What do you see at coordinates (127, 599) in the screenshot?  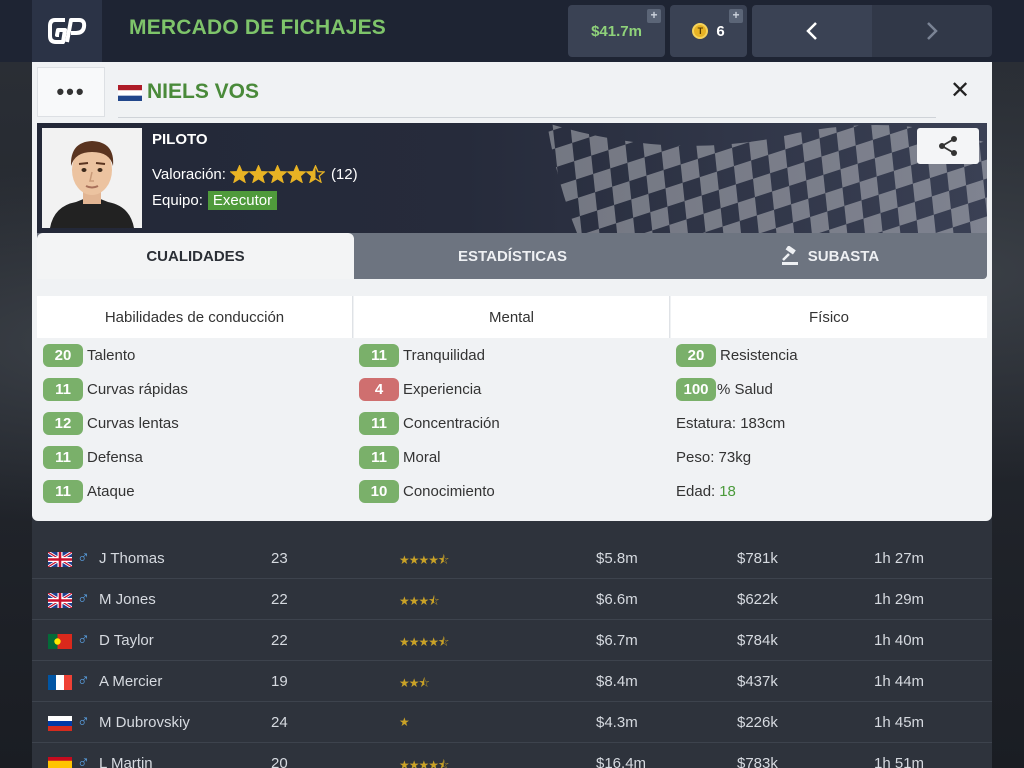 I see `driver-name-cell: M Jones` at bounding box center [127, 599].